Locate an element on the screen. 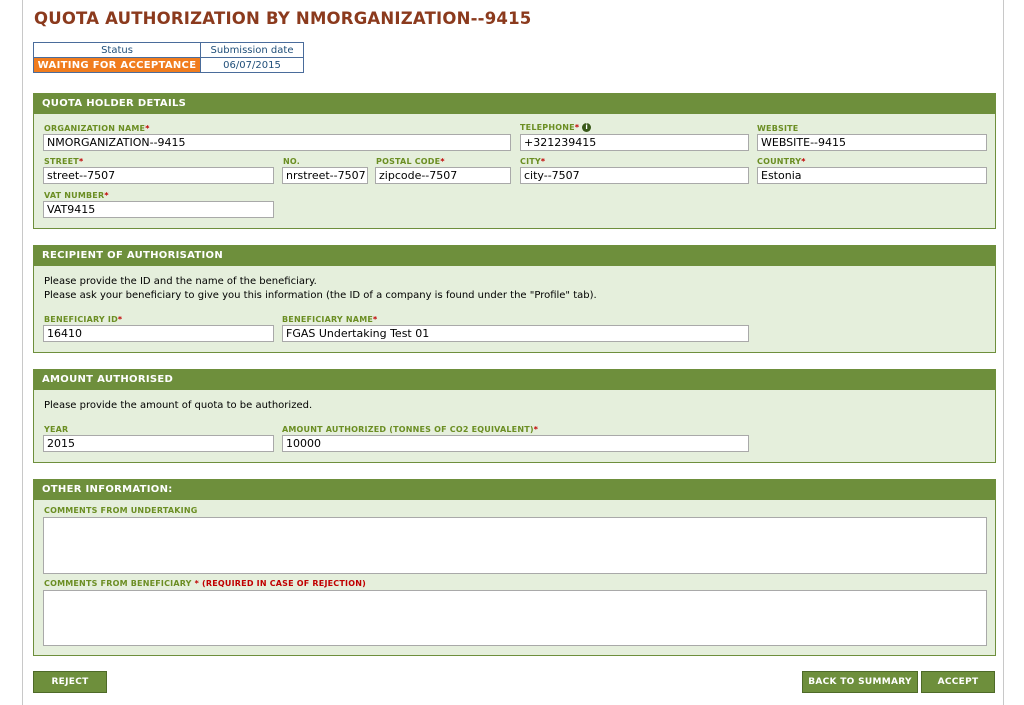 The image size is (1024, 705). reject-button: REJECT is located at coordinates (70, 682).